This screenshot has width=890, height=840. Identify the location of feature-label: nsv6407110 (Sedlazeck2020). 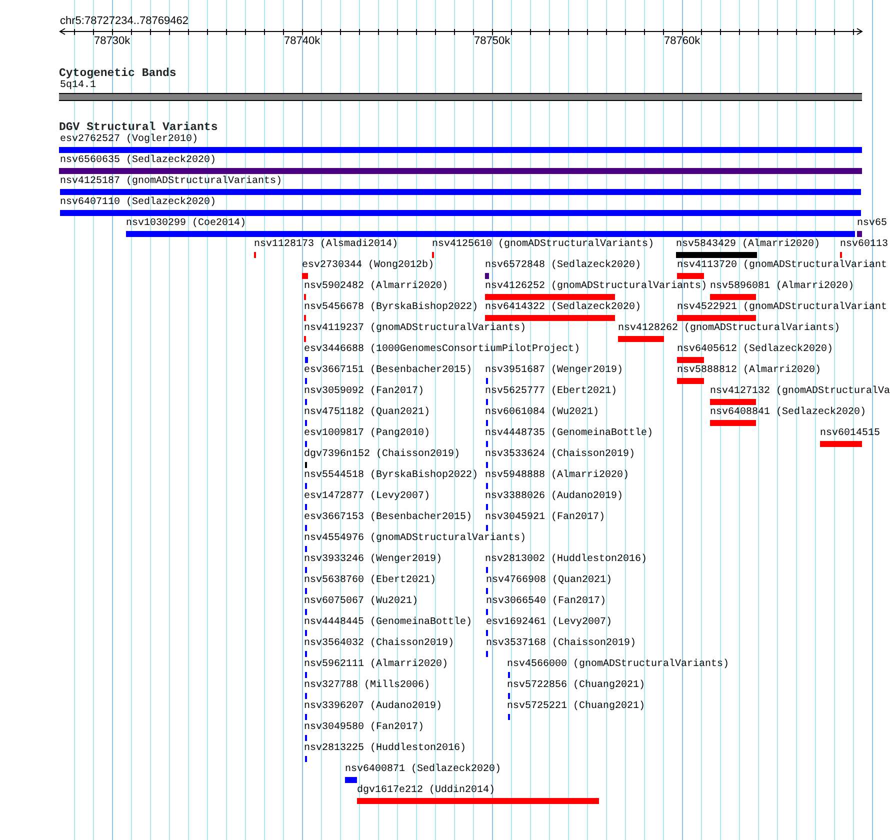
(138, 203).